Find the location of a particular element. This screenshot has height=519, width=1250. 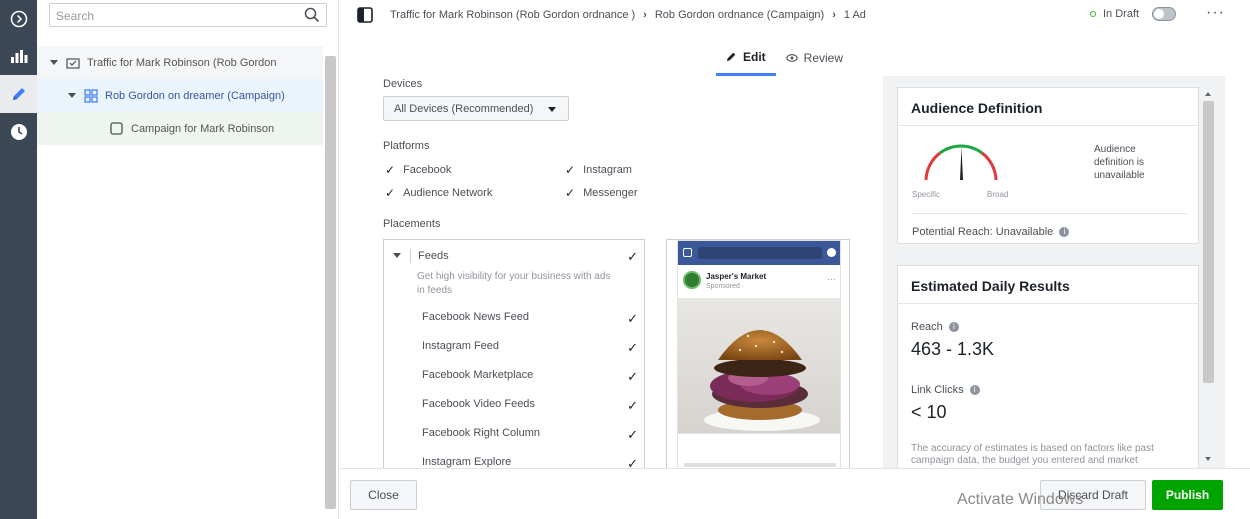

tab-edit: Edit is located at coordinates (746, 58).